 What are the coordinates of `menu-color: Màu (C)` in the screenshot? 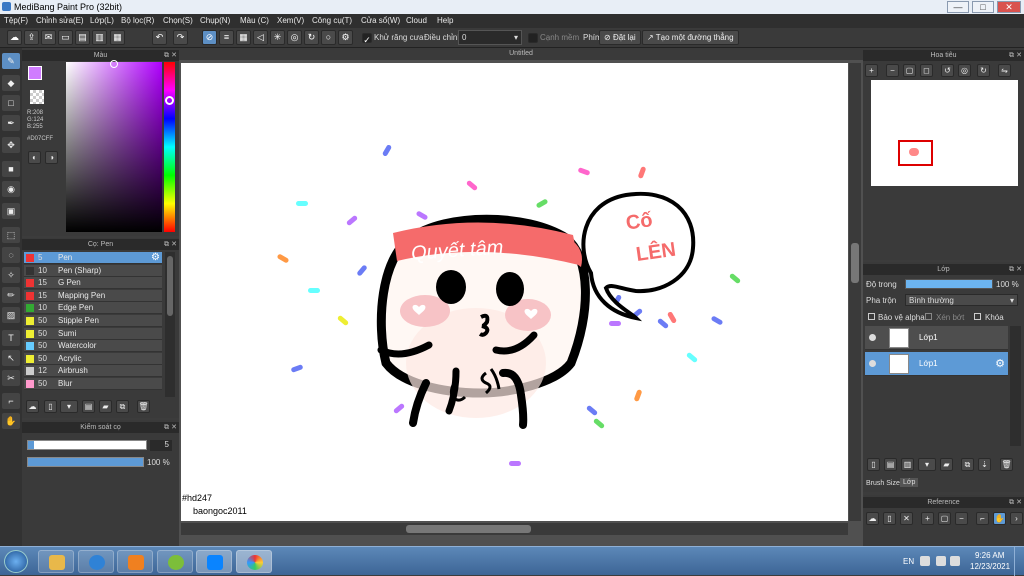 It's located at (254, 20).